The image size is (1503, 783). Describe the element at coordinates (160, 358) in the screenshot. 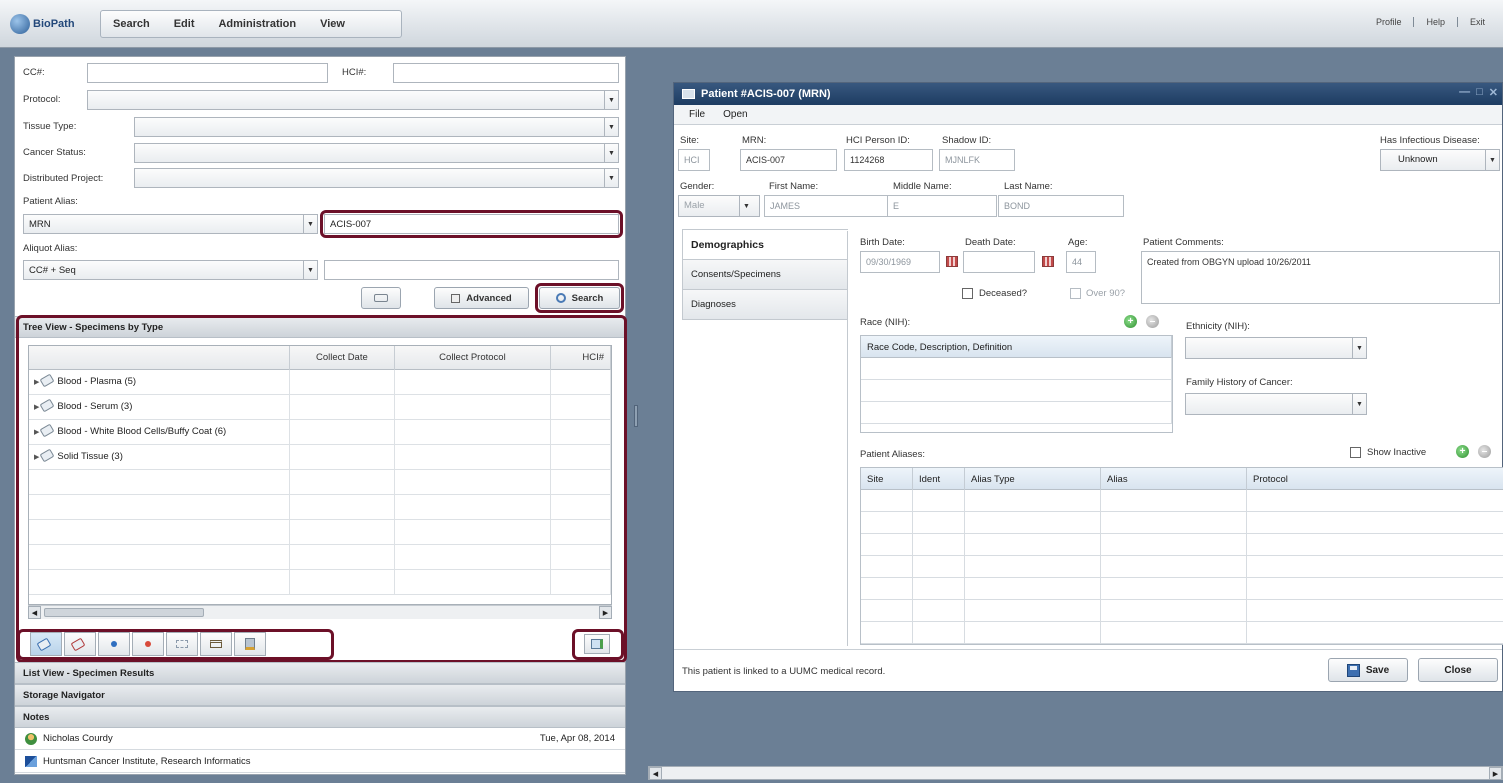

I see `tree-col-name` at that location.